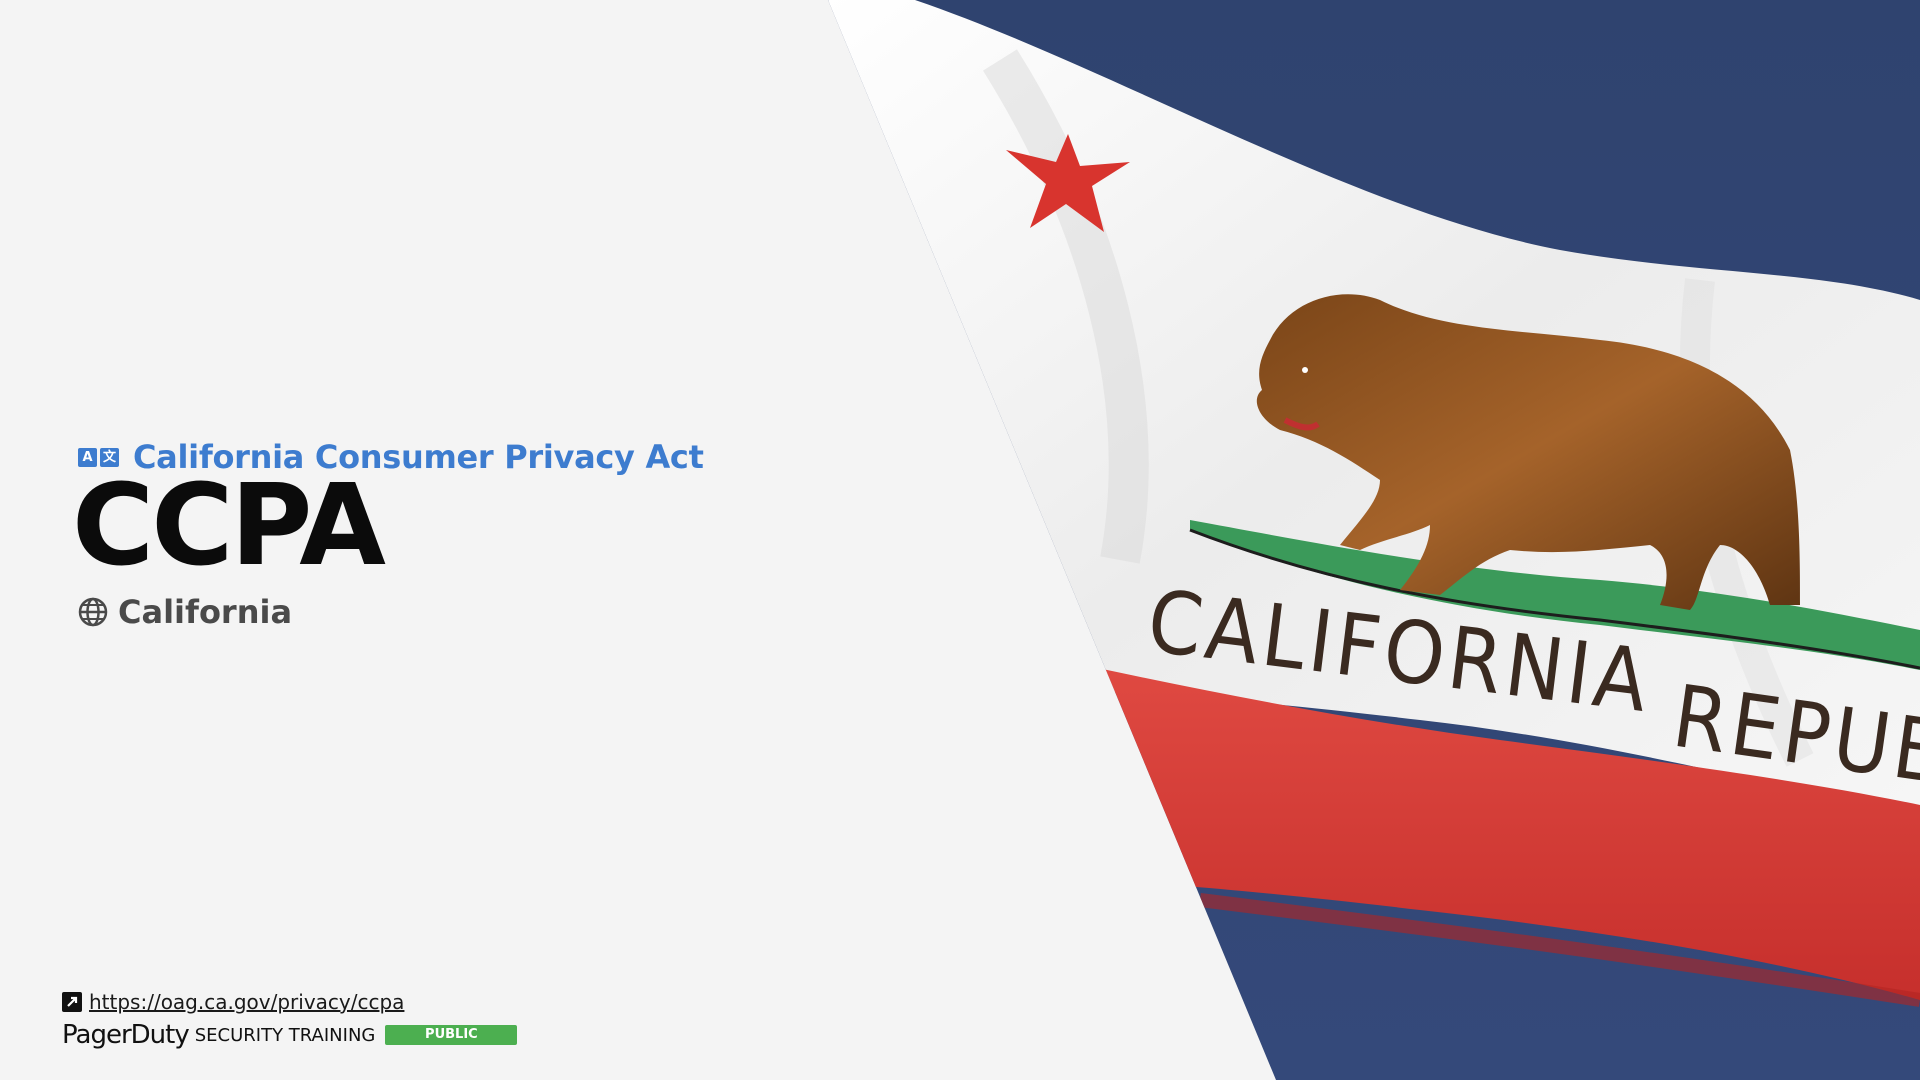 The width and height of the screenshot is (1920, 1080). I want to click on link-row: https://oag.ca.gov/privacy/ccpa, so click(233, 1002).